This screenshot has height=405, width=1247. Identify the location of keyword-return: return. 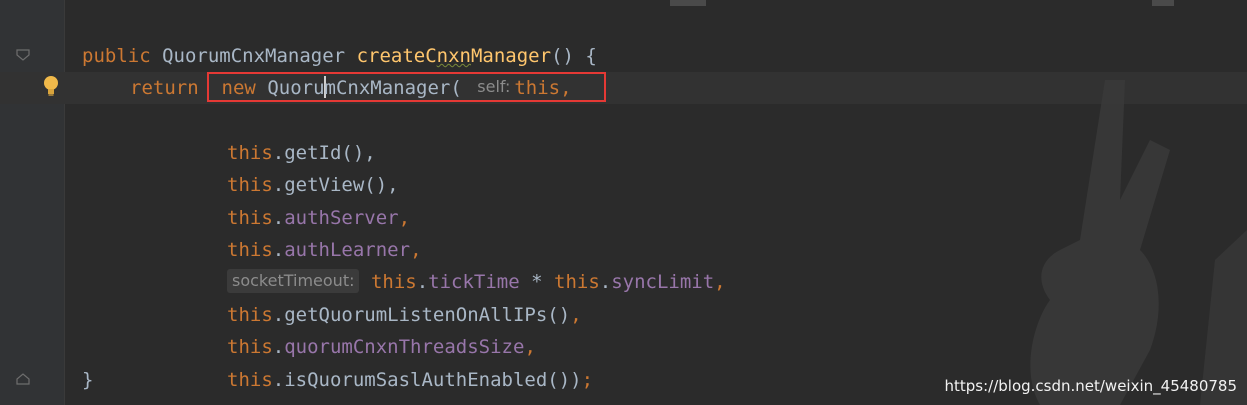
(164, 88).